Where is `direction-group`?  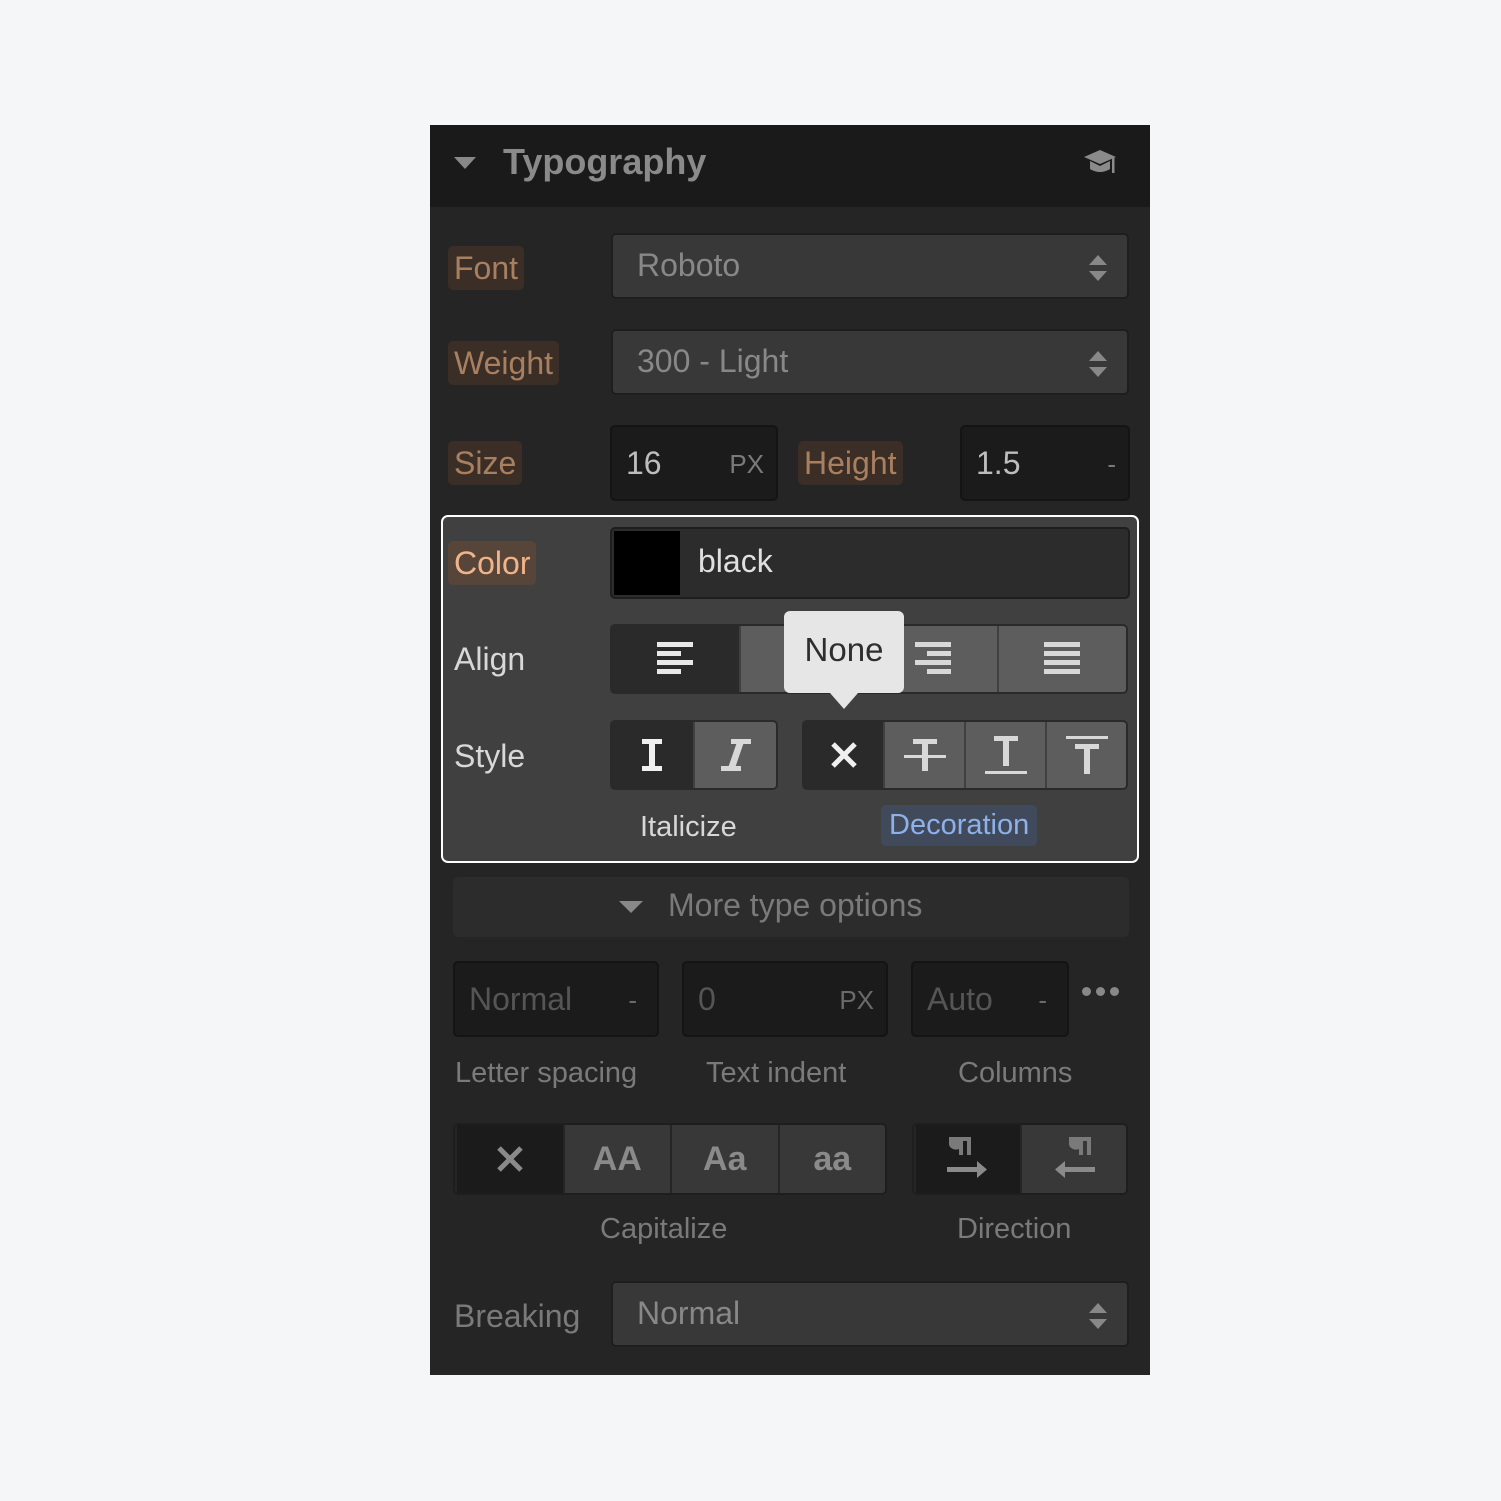
direction-group is located at coordinates (1020, 1159).